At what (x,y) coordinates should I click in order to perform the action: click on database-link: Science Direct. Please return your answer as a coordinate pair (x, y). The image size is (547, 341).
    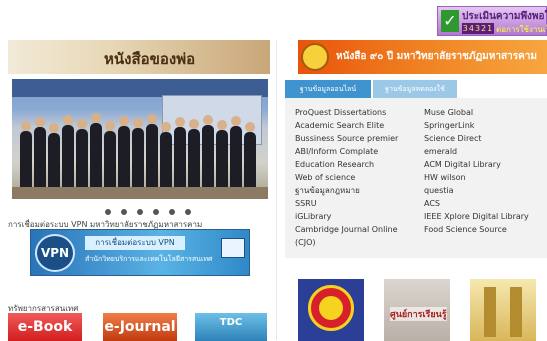
    Looking at the image, I should click on (476, 138).